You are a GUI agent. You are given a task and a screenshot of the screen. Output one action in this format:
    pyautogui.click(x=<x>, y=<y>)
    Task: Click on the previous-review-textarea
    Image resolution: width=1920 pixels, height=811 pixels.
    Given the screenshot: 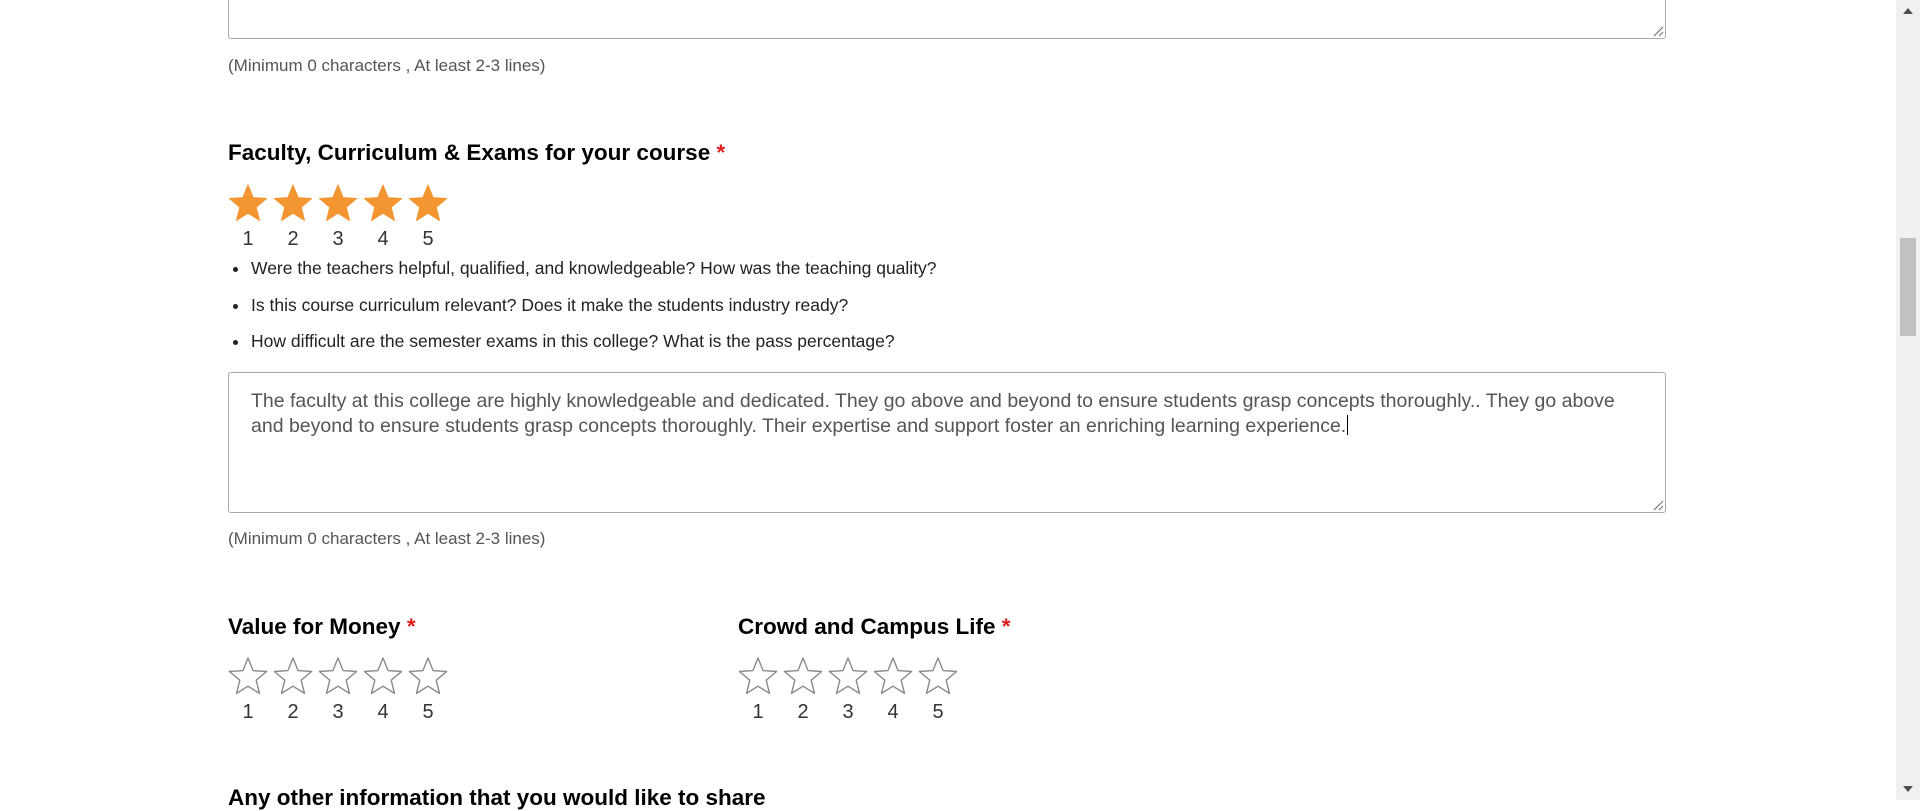 What is the action you would take?
    pyautogui.click(x=947, y=19)
    